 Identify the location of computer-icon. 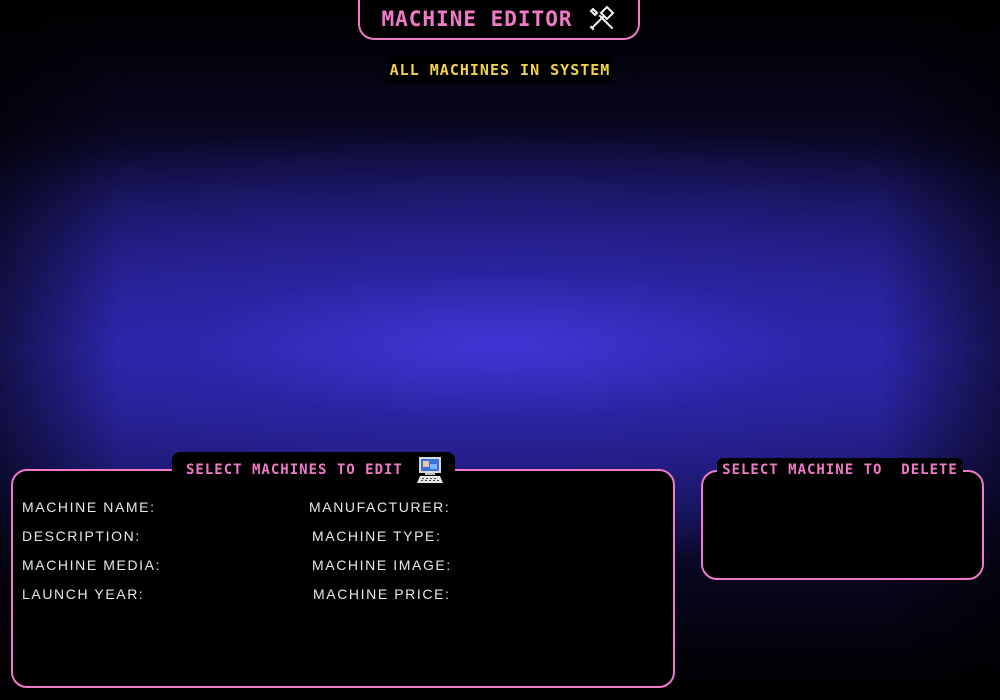
(429, 470).